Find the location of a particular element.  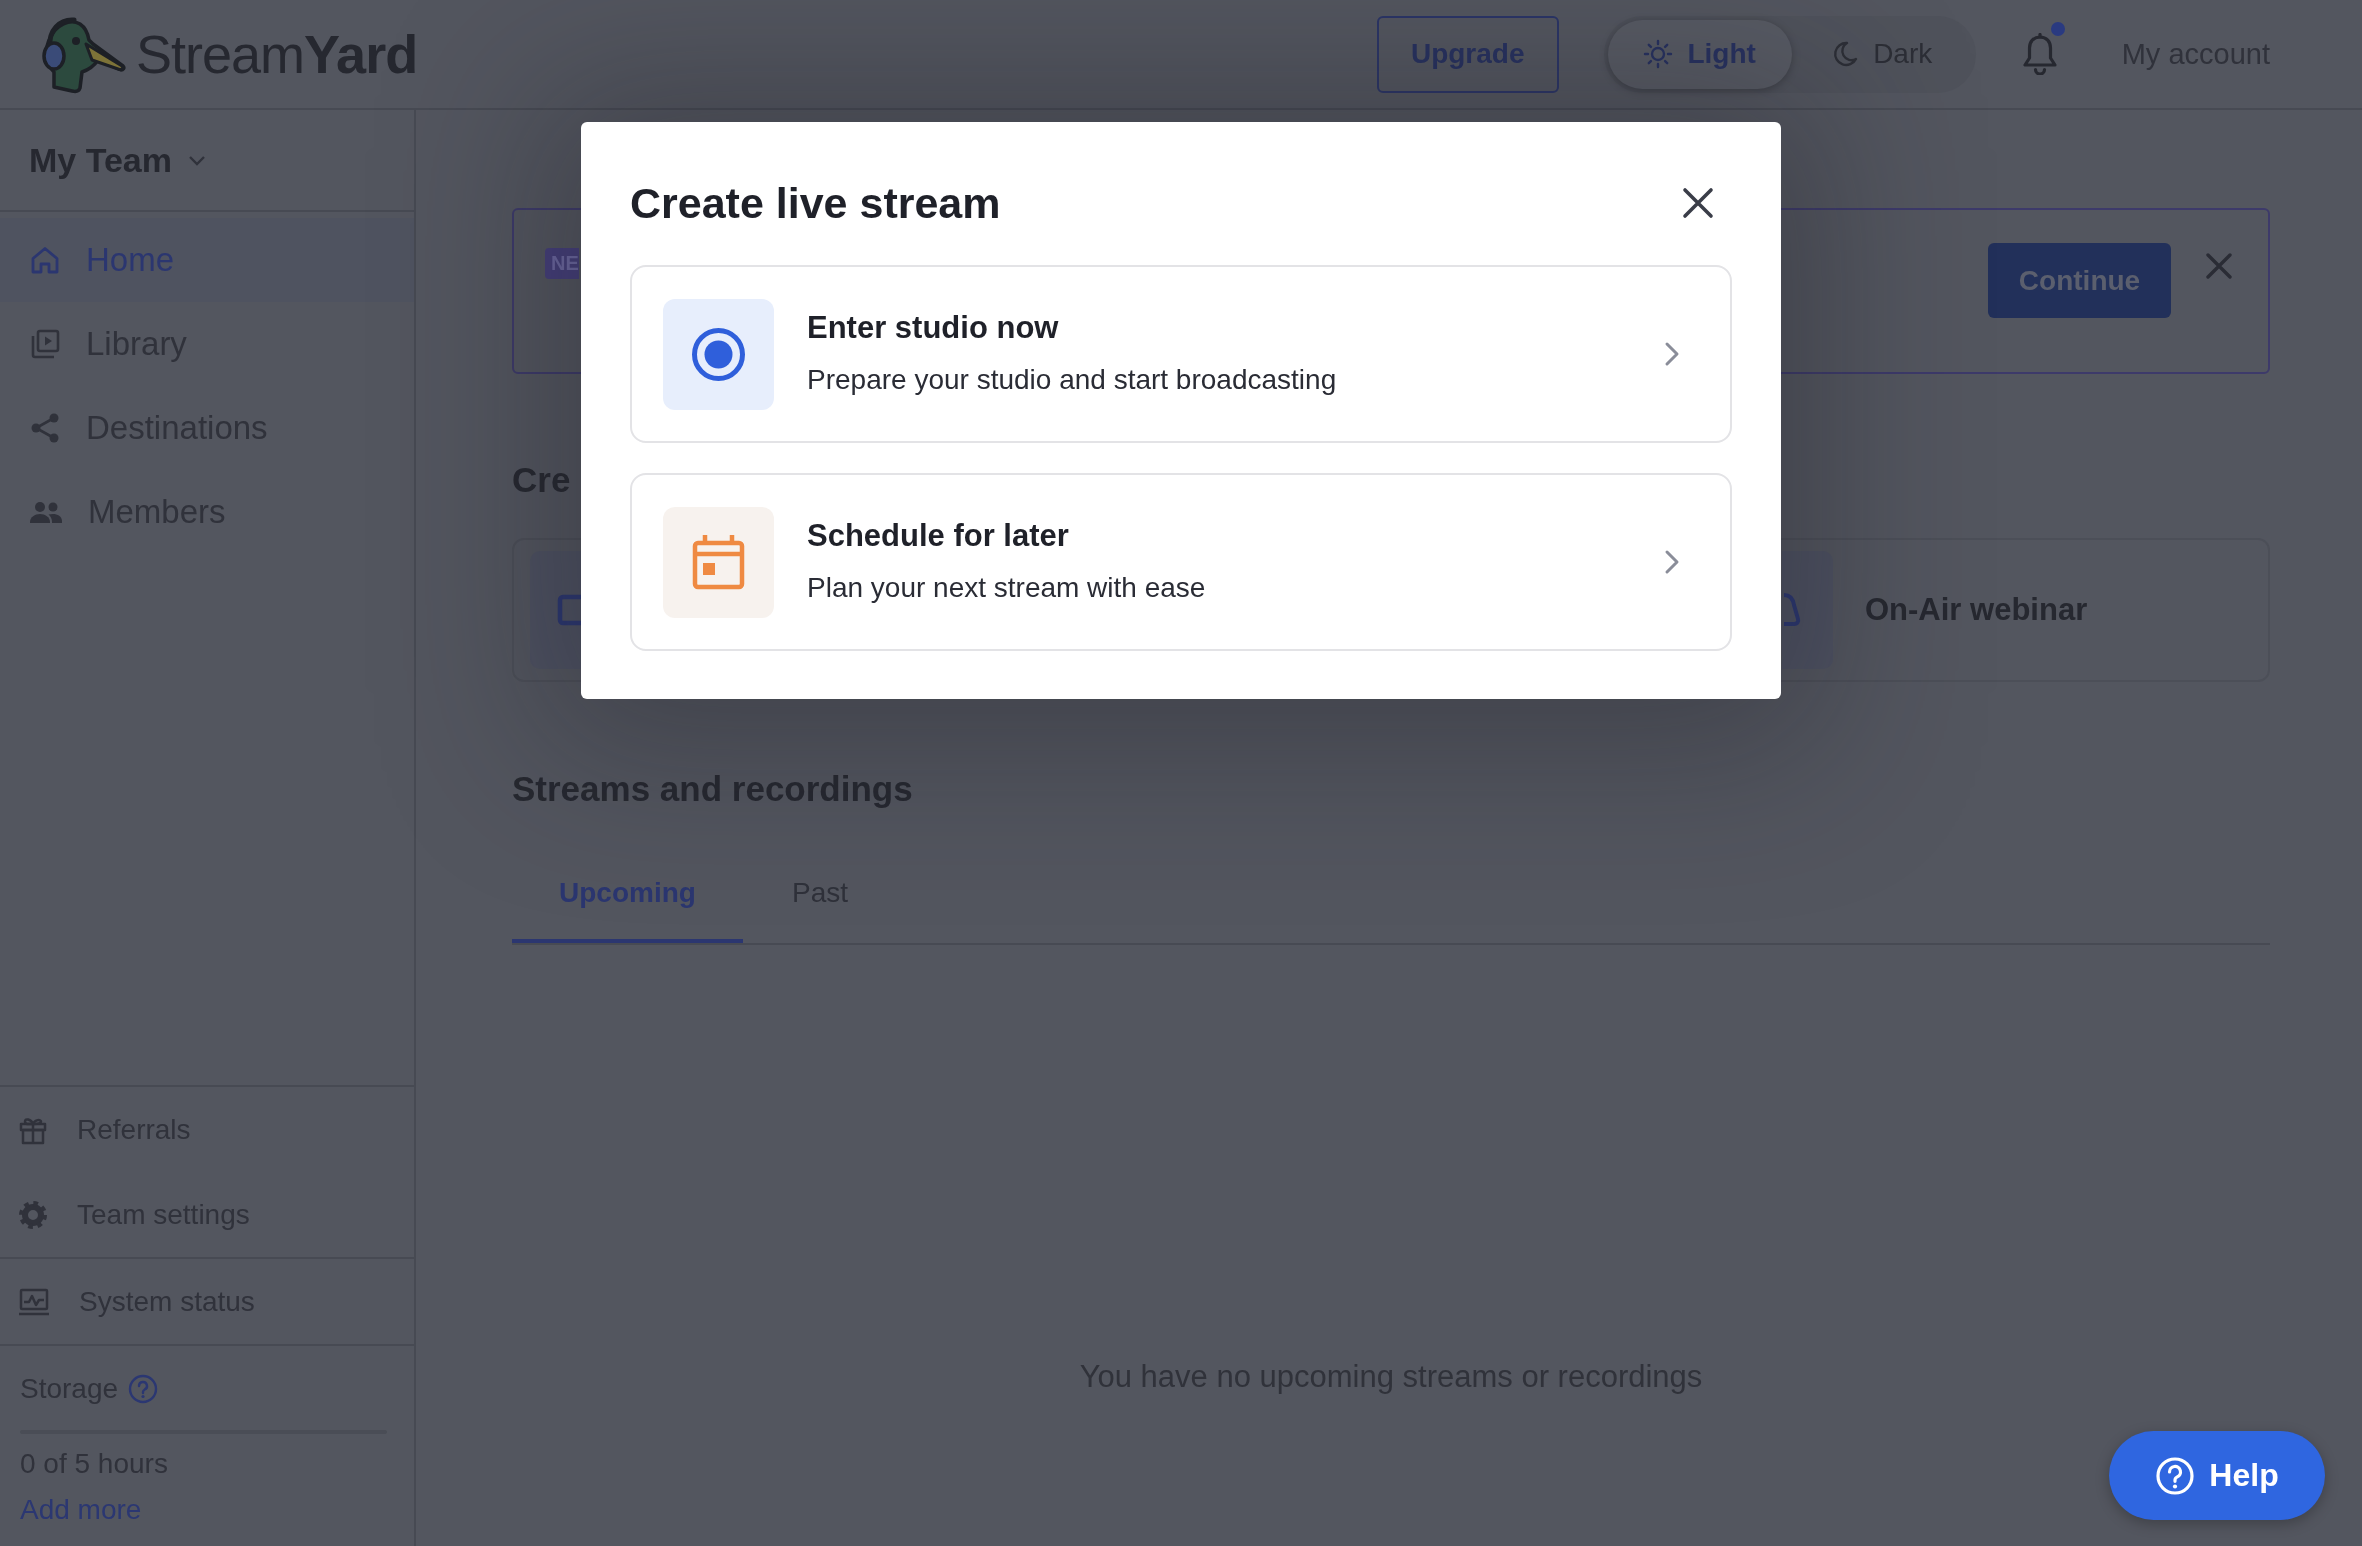

sun-icon is located at coordinates (1658, 54).